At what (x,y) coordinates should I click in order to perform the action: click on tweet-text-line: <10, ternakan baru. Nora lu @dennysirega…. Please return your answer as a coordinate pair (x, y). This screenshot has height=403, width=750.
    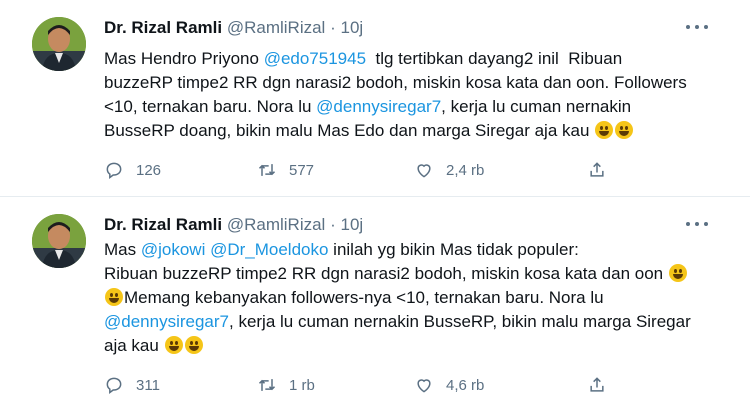
    Looking at the image, I should click on (411, 107).